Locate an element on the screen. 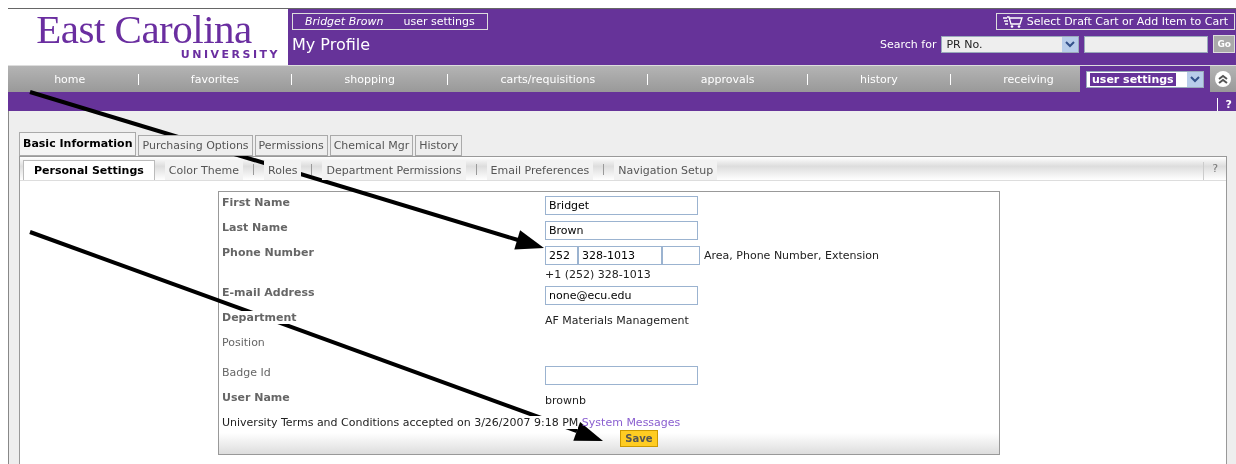 This screenshot has height=464, width=1236. cart-icon is located at coordinates (1012, 21).